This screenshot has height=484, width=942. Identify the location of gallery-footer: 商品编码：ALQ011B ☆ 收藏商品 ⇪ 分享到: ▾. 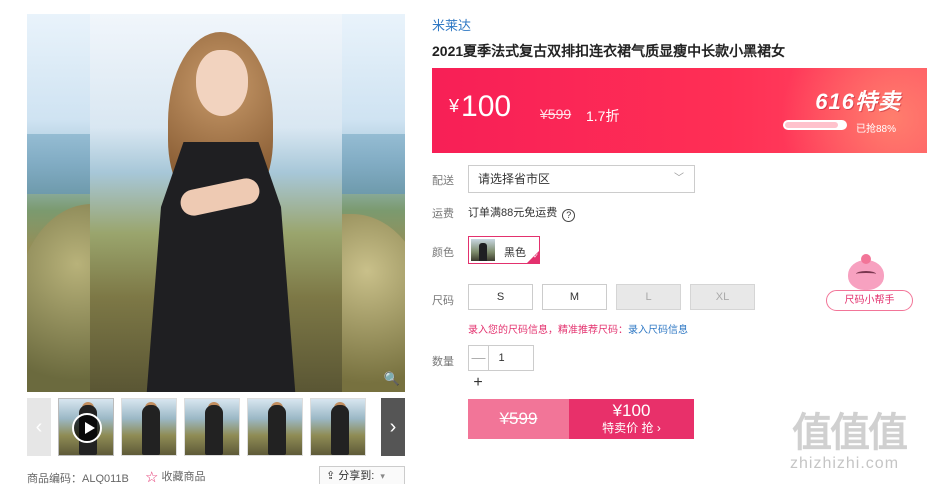
(216, 475).